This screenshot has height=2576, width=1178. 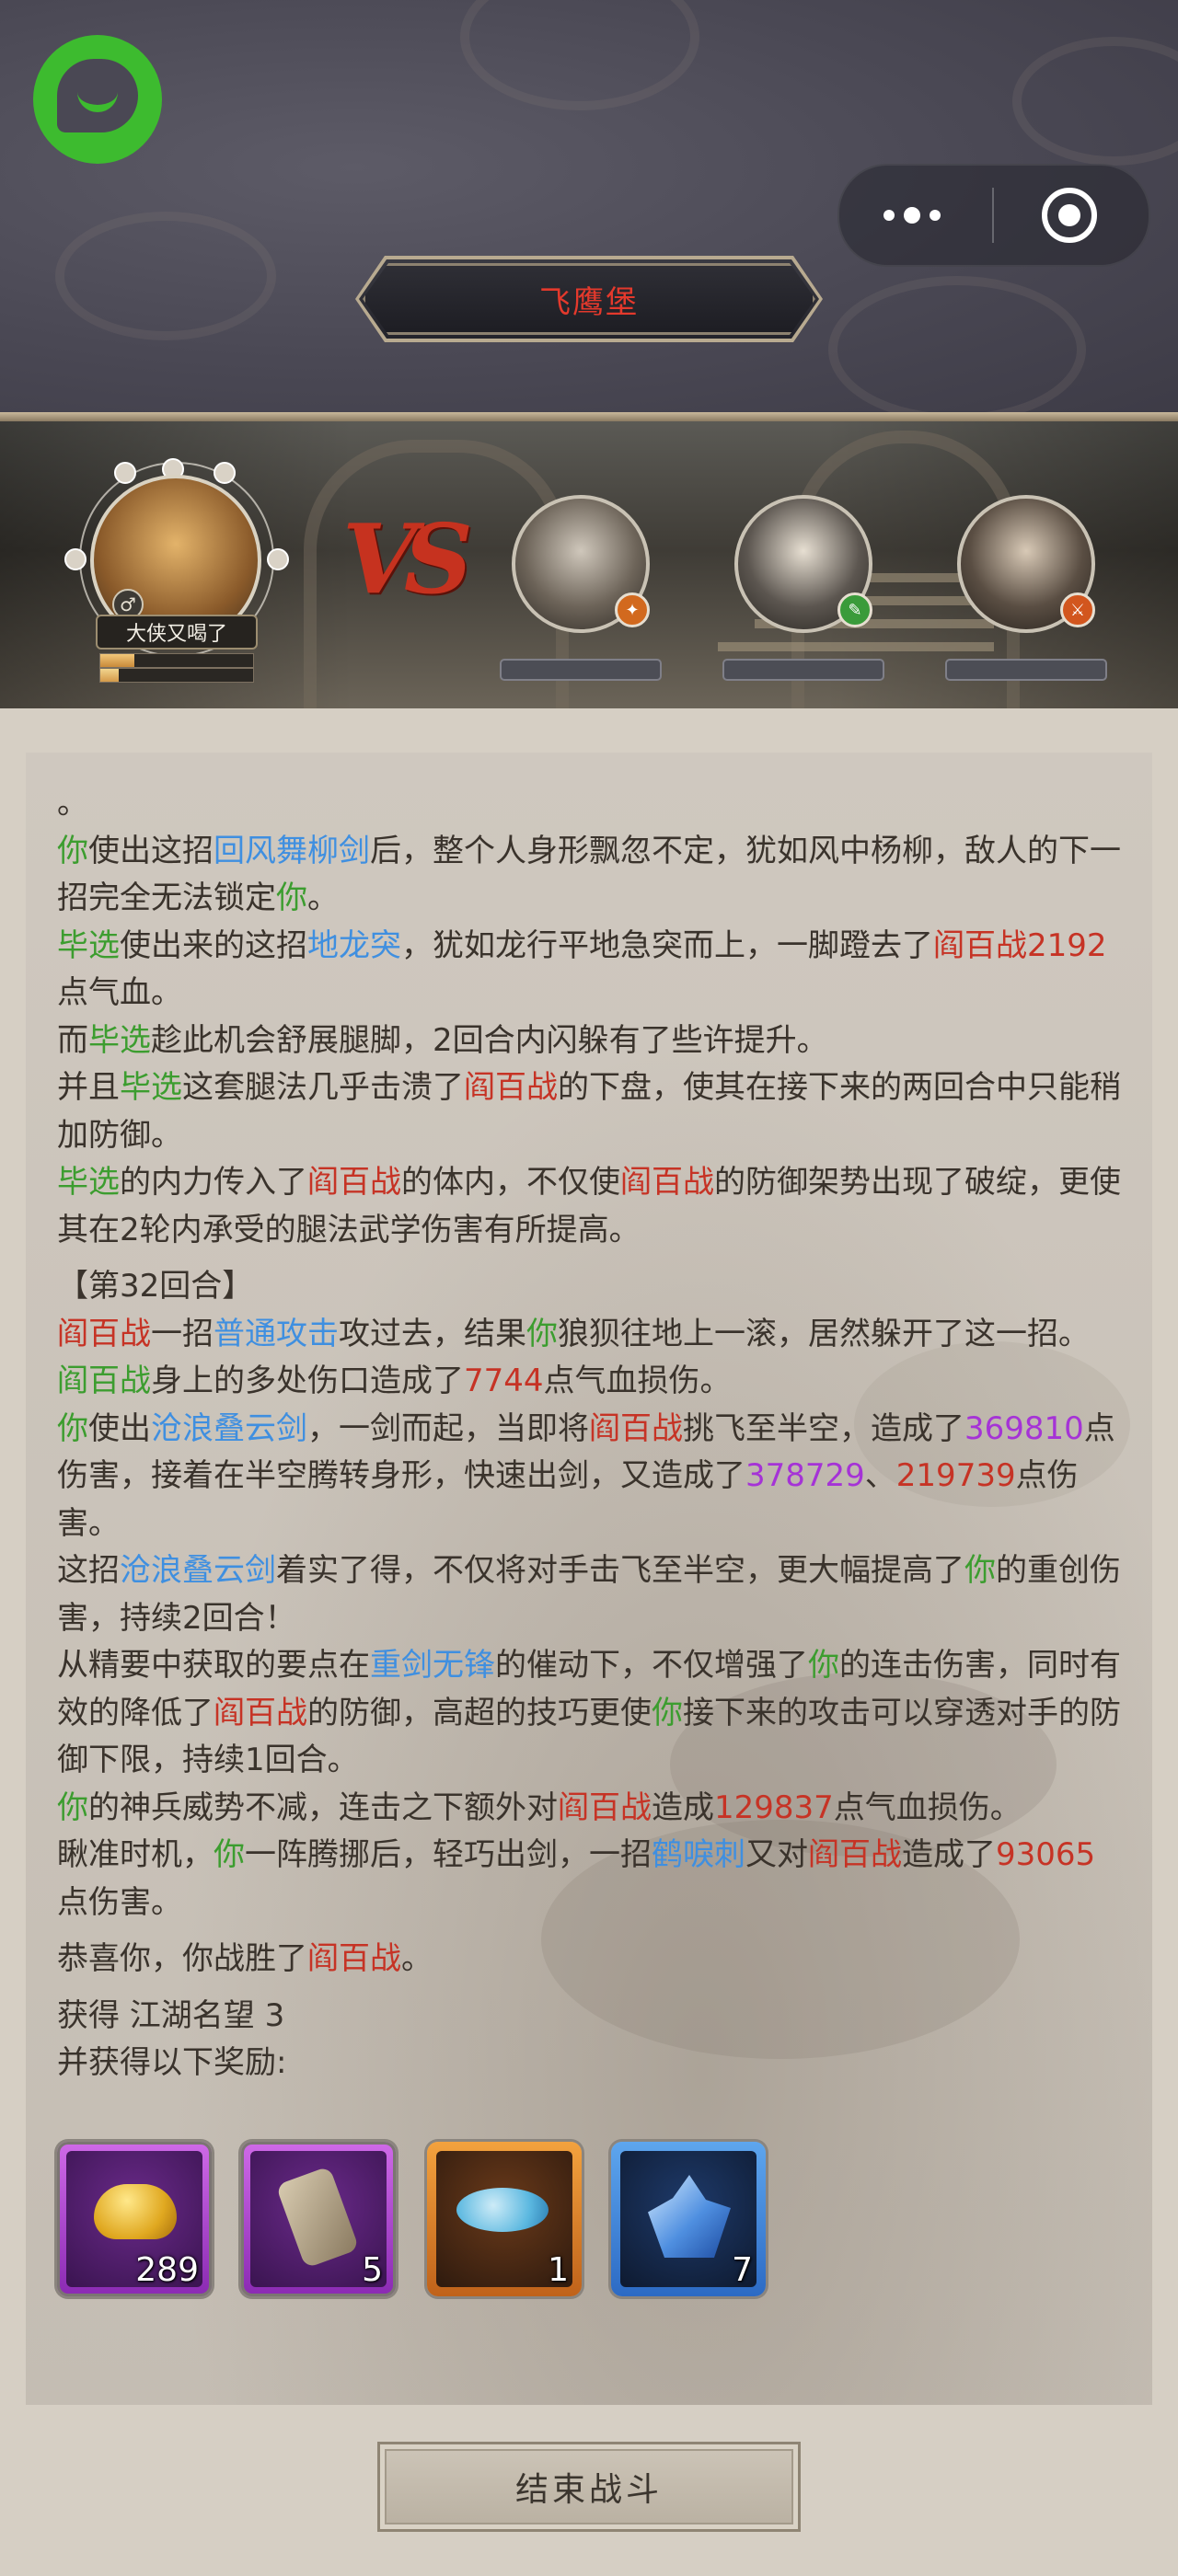 I want to click on app-logo-icon, so click(x=97, y=99).